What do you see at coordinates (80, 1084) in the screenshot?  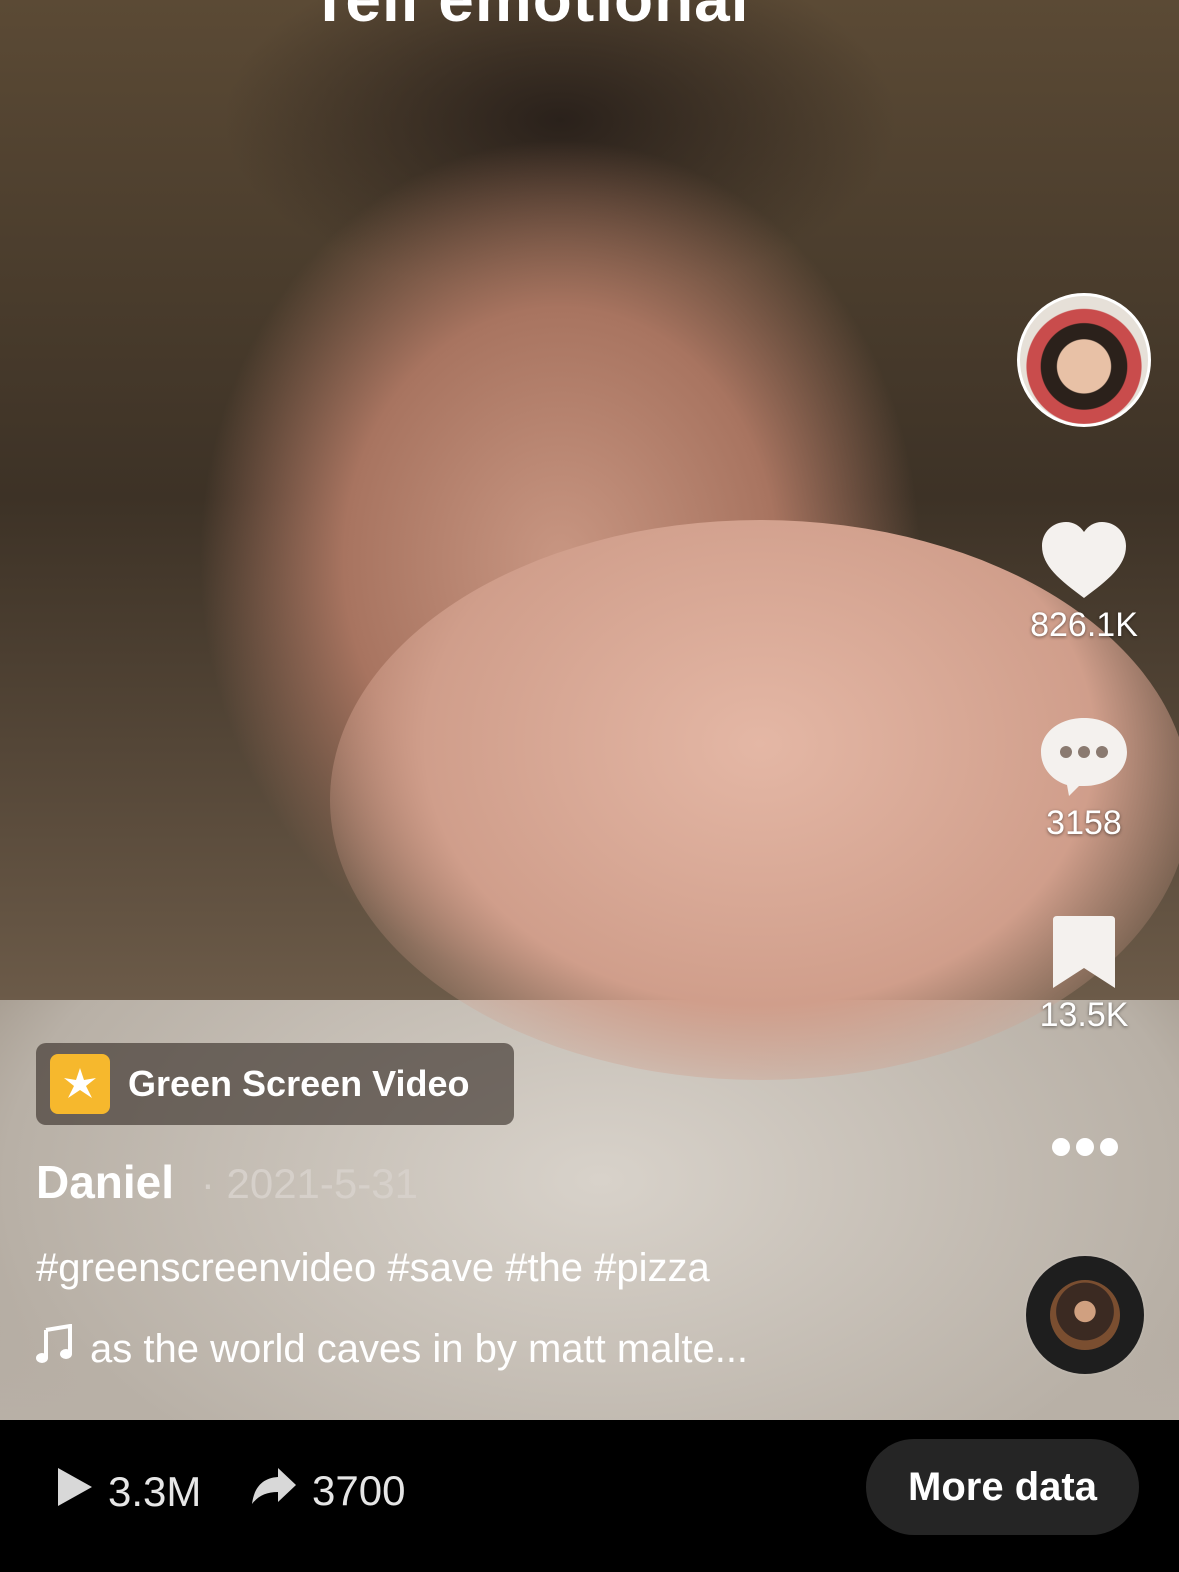 I see `effect-icon` at bounding box center [80, 1084].